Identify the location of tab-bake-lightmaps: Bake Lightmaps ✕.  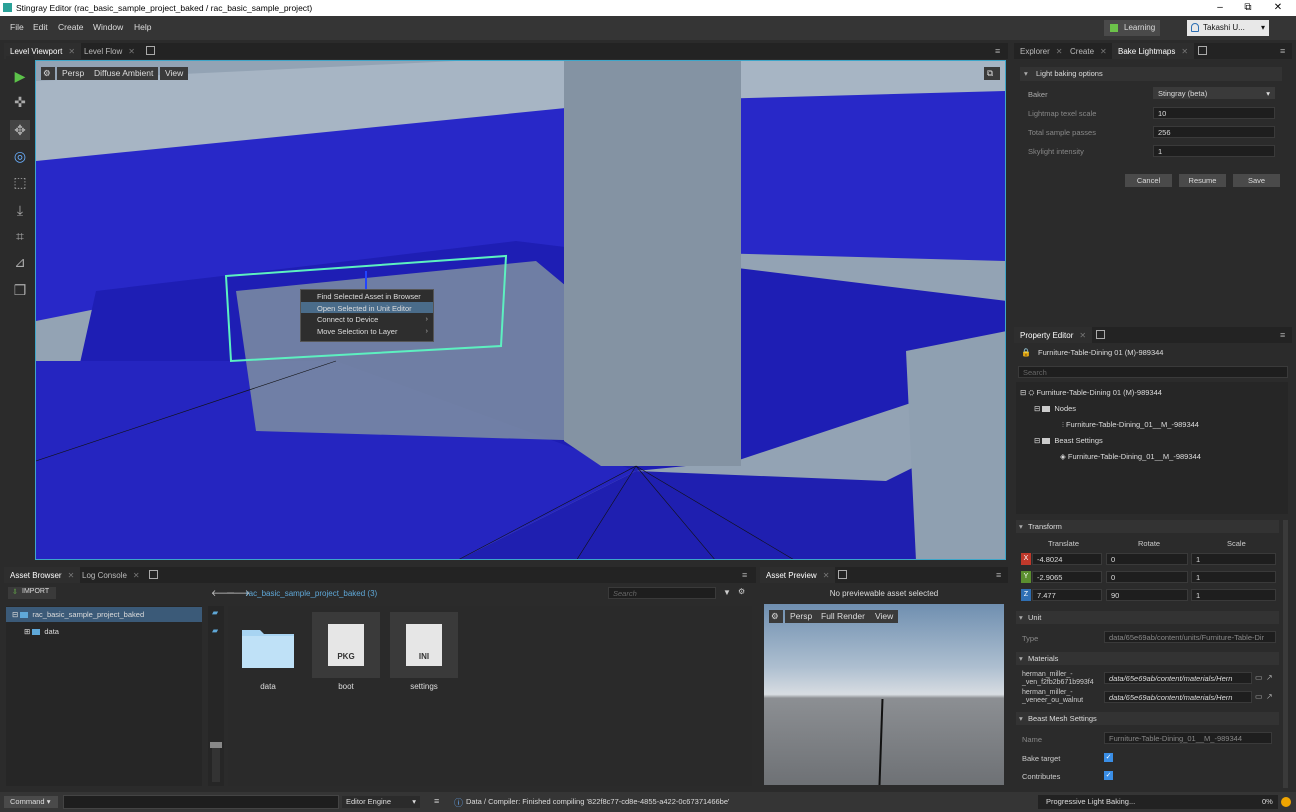
(1153, 51).